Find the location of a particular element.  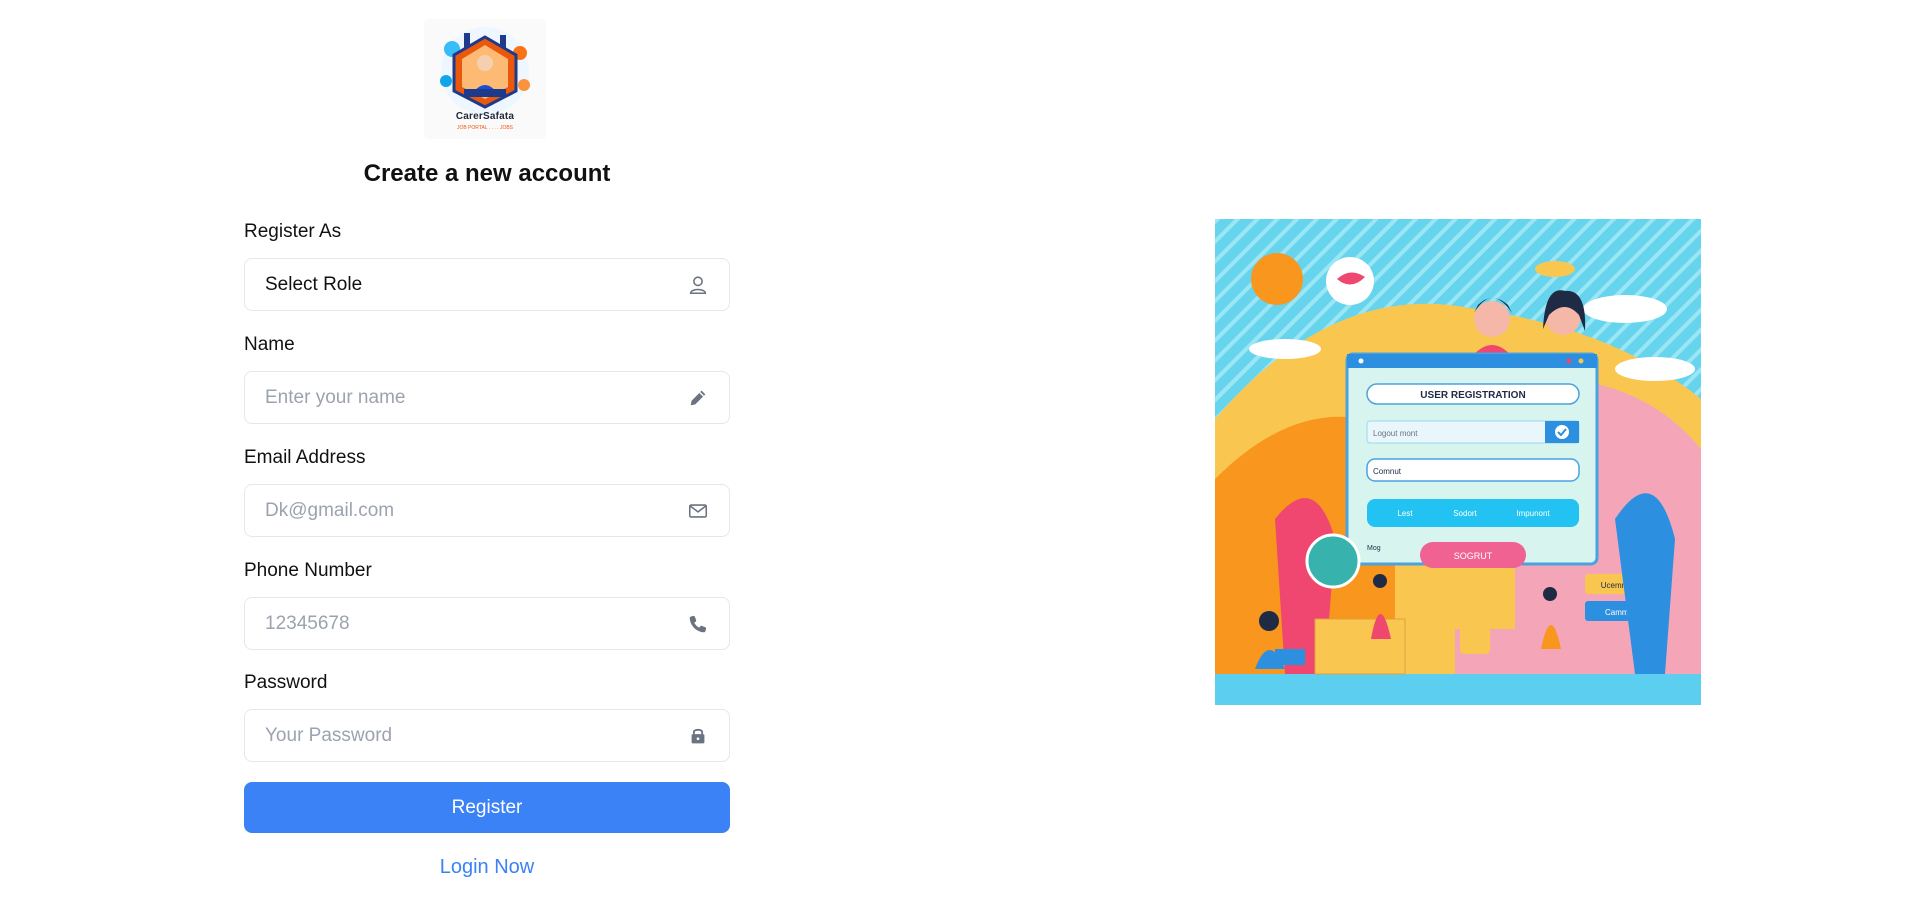

pencil-icon is located at coordinates (698, 398).